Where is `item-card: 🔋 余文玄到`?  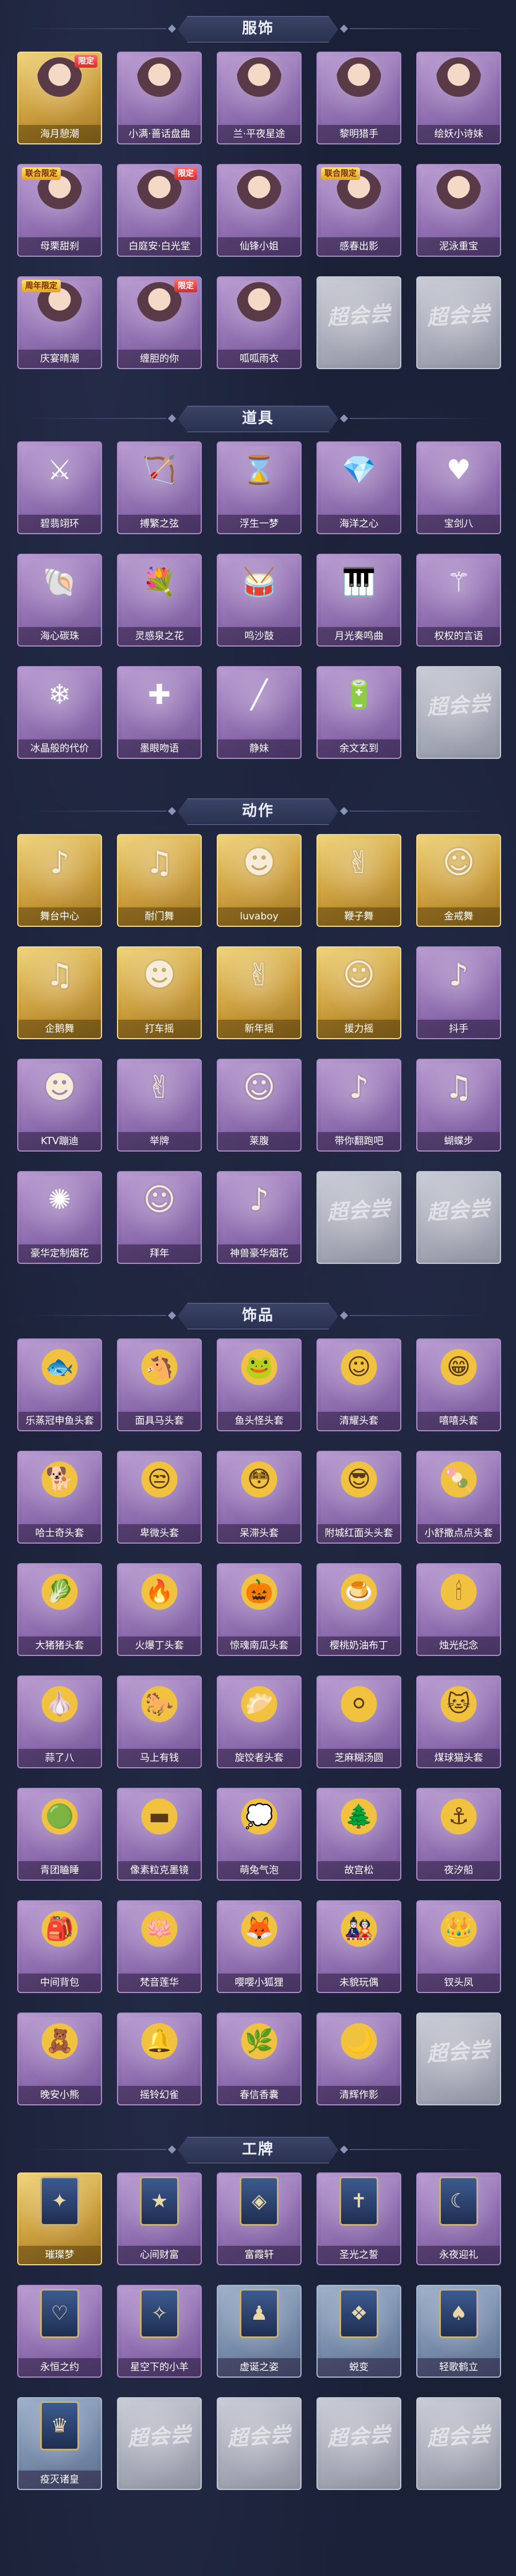
item-card: 🔋 余文玄到 is located at coordinates (359, 712).